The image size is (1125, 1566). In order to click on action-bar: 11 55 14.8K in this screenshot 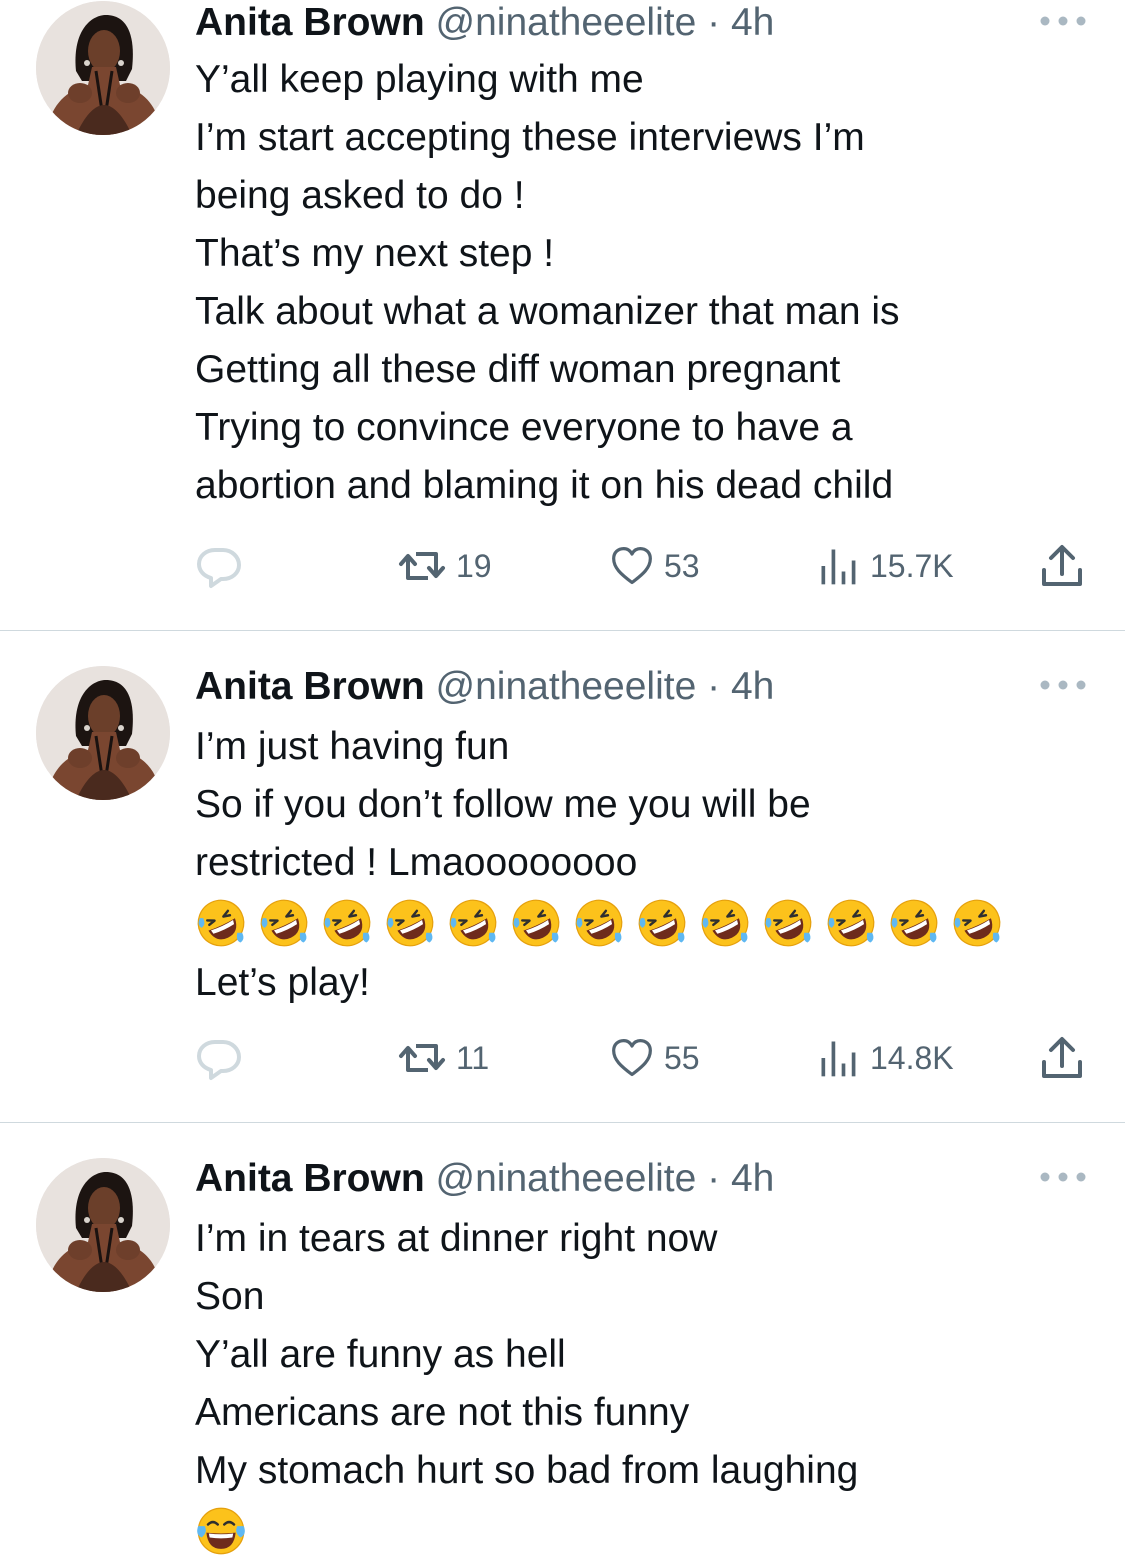, I will do `click(562, 1058)`.